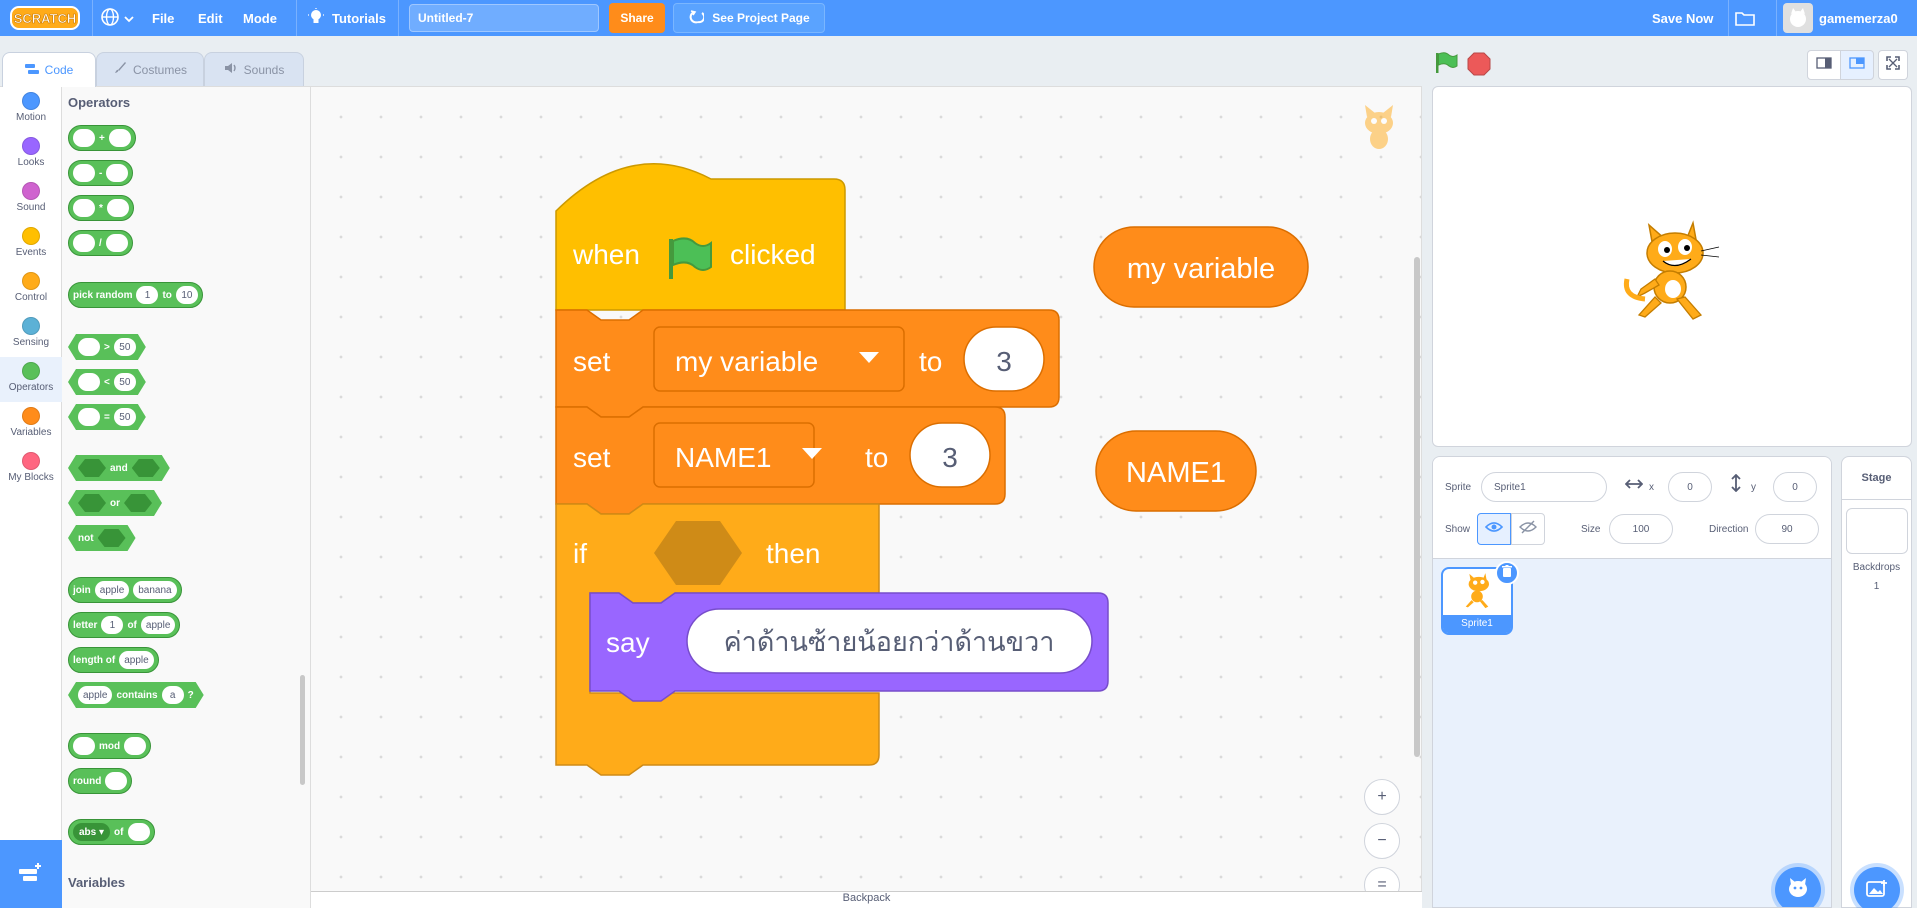 This screenshot has width=1917, height=908. What do you see at coordinates (1480, 598) in the screenshot?
I see `sprite-tile: Sprite1` at bounding box center [1480, 598].